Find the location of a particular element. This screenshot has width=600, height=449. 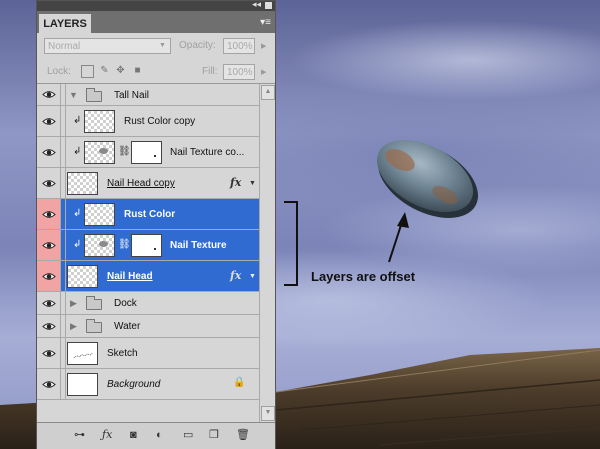

layer-row-nail-head: Nail Head fx ▼ is located at coordinates (148, 276).